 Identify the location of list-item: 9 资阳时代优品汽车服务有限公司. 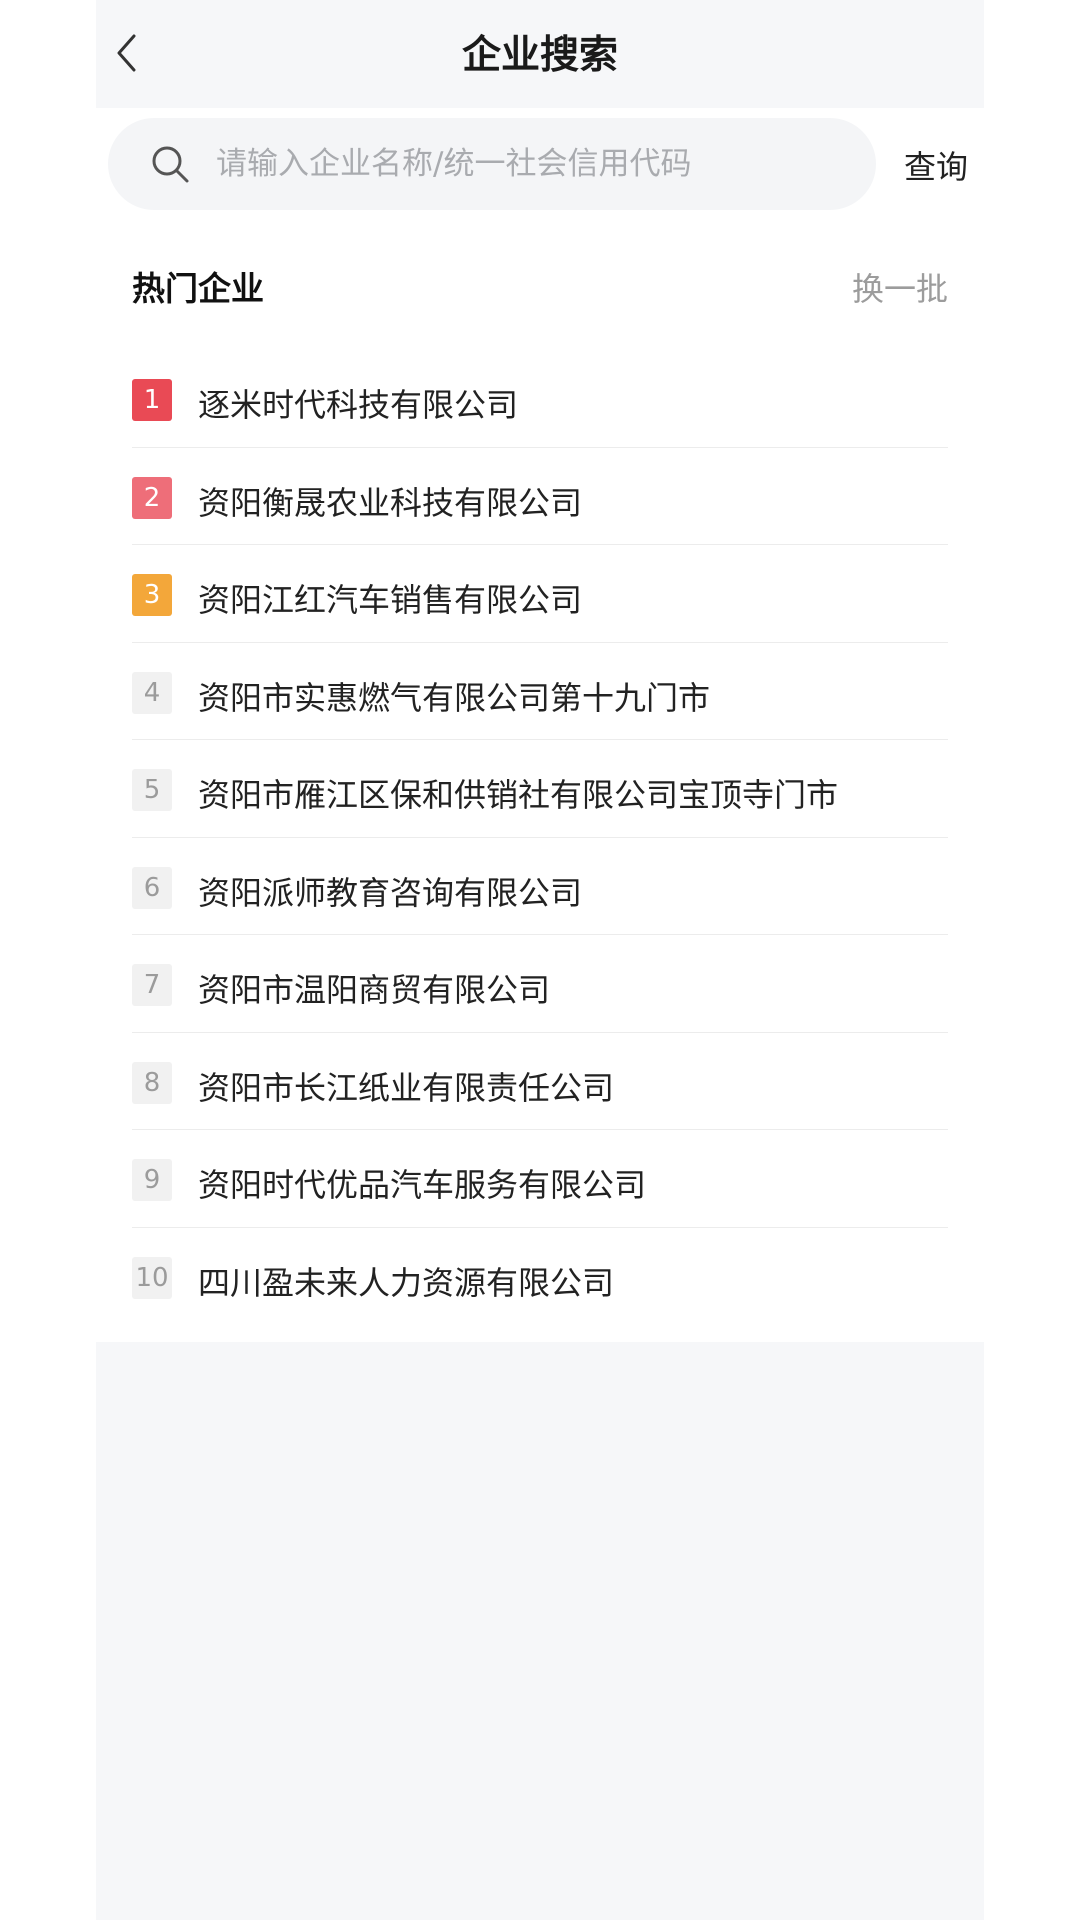
(540, 1179).